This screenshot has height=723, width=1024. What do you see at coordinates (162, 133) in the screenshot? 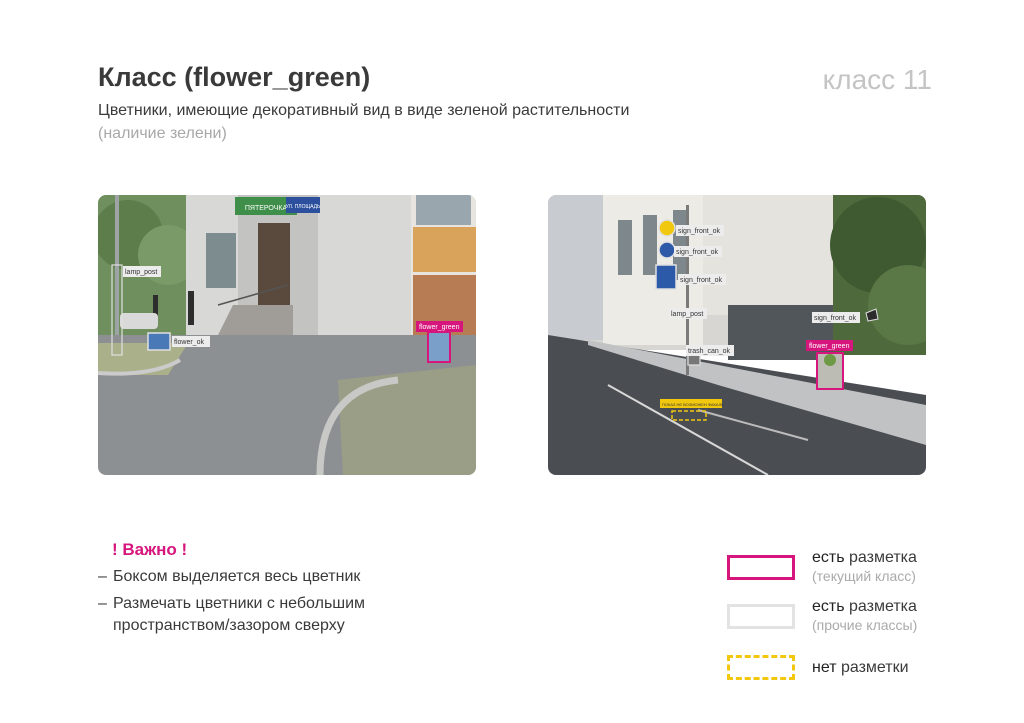
I see `page-subtitle-note: (наличие зелени)` at bounding box center [162, 133].